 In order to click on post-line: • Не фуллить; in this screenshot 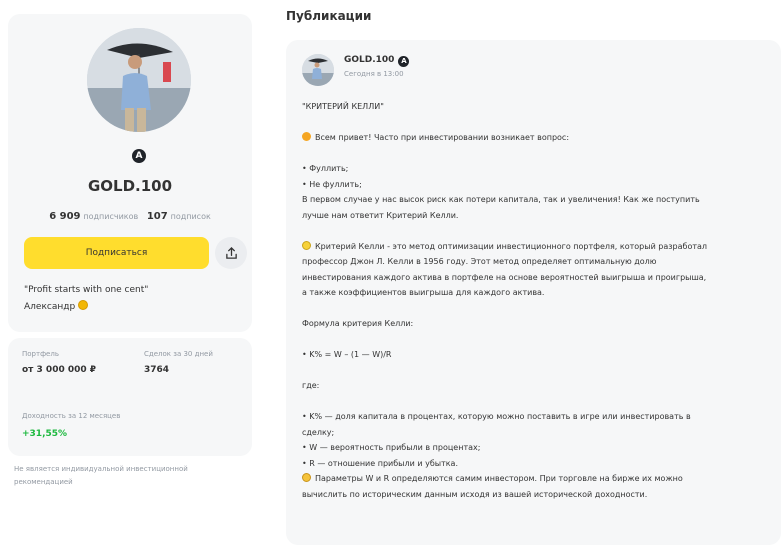, I will do `click(332, 184)`.